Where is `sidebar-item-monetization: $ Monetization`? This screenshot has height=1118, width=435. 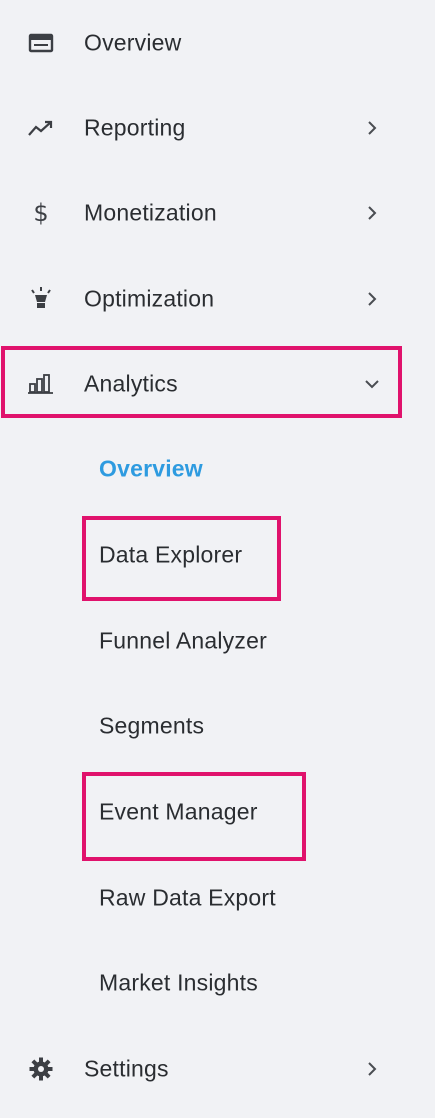 sidebar-item-monetization: $ Monetization is located at coordinates (217, 213).